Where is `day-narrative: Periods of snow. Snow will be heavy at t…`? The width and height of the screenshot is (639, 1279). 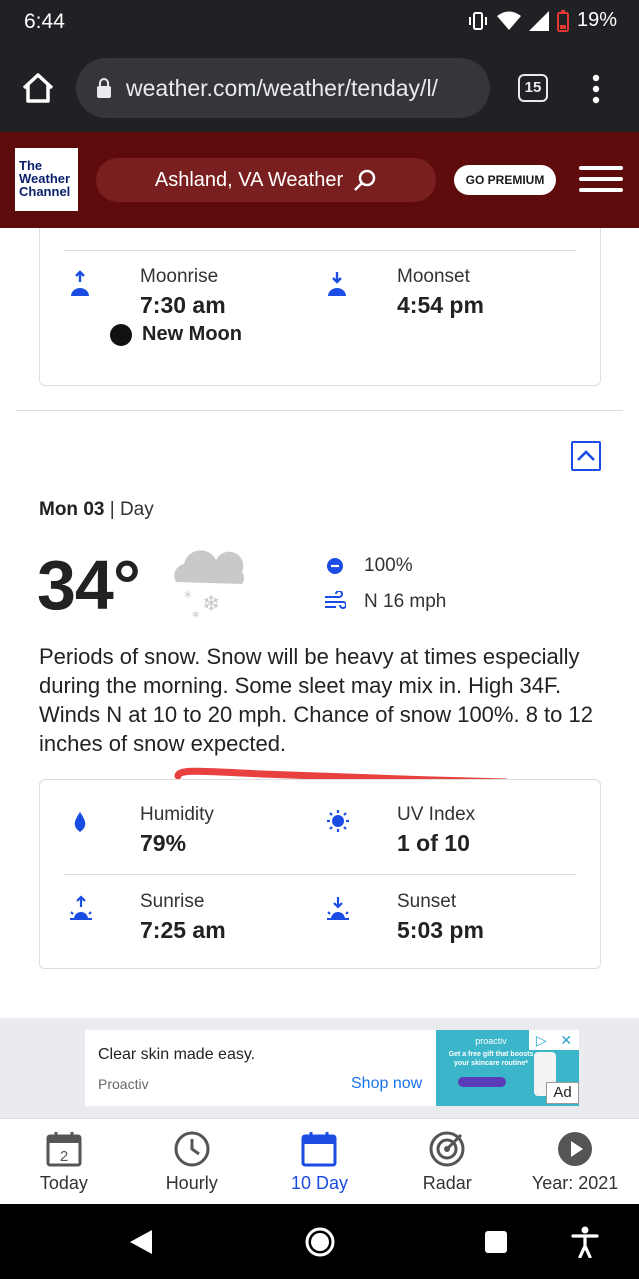
day-narrative: Periods of snow. Snow will be heavy at t… is located at coordinates (316, 700).